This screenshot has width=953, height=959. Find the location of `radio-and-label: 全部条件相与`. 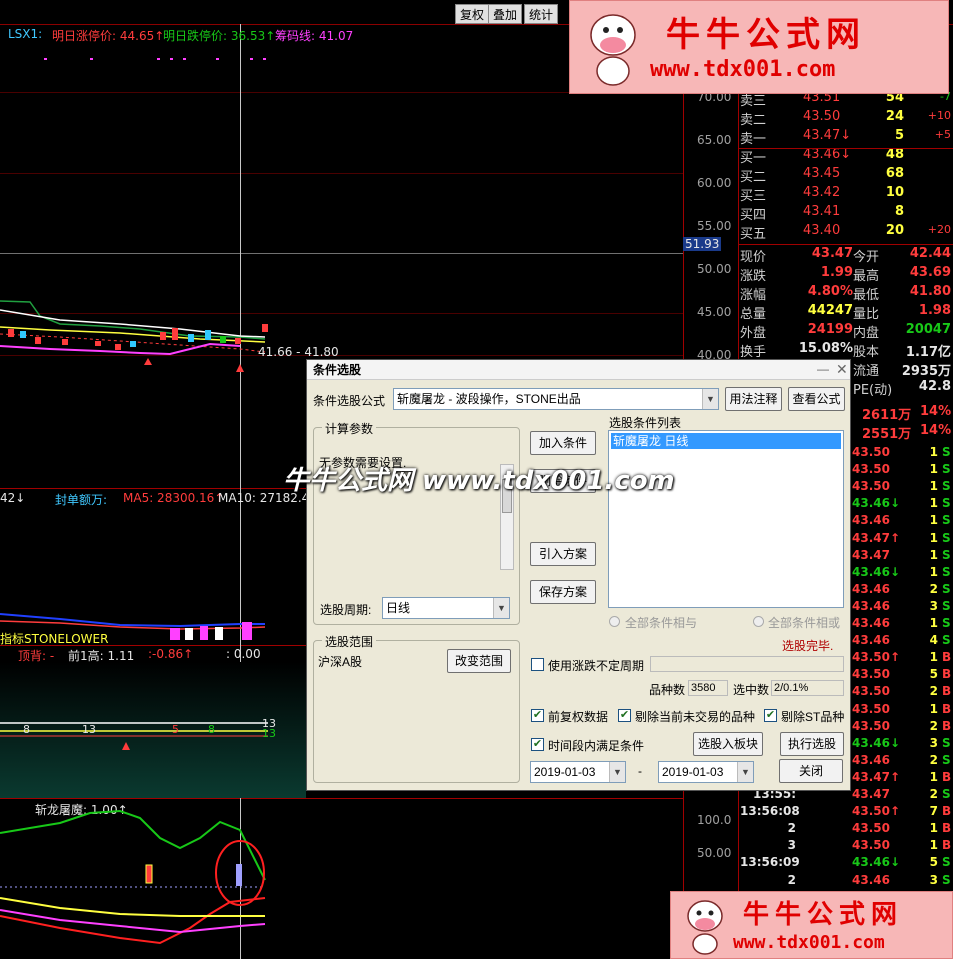

radio-and-label: 全部条件相与 is located at coordinates (661, 623).